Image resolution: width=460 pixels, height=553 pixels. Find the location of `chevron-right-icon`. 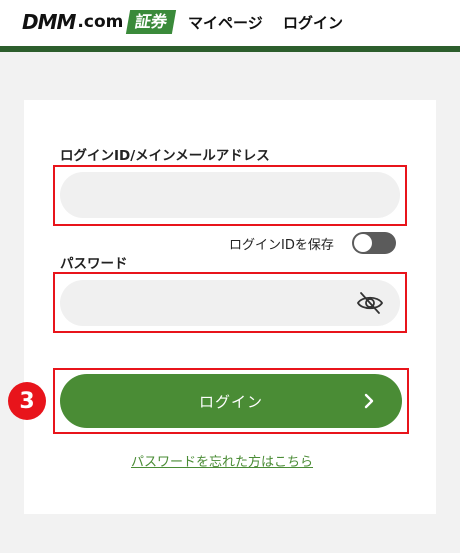

chevron-right-icon is located at coordinates (369, 401).